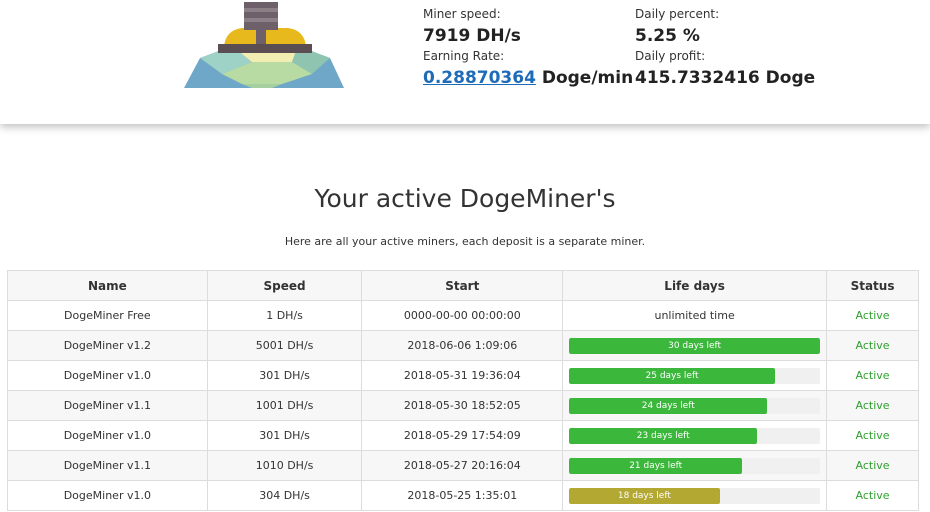 The height and width of the screenshot is (512, 930). Describe the element at coordinates (472, 36) in the screenshot. I see `miner-speed-value: 7919 DH/s` at that location.